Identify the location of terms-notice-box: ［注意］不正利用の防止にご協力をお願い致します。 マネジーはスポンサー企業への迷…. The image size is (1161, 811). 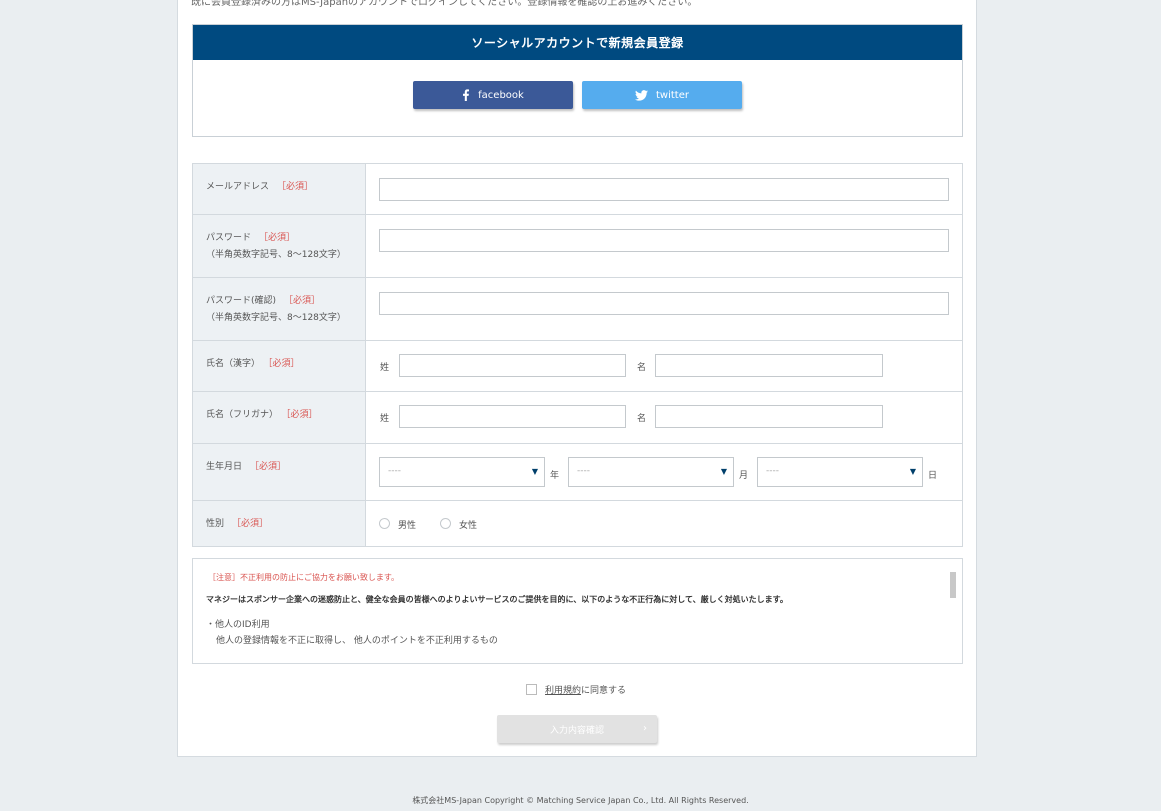
(577, 611).